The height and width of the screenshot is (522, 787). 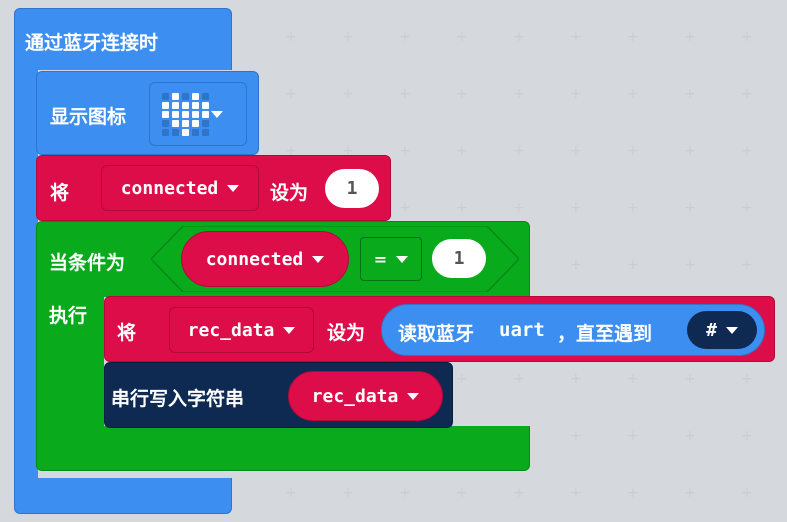 What do you see at coordinates (573, 330) in the screenshot?
I see `bluetooth-read-until-block: 读取蓝牙 uart ，直至遇到 #` at bounding box center [573, 330].